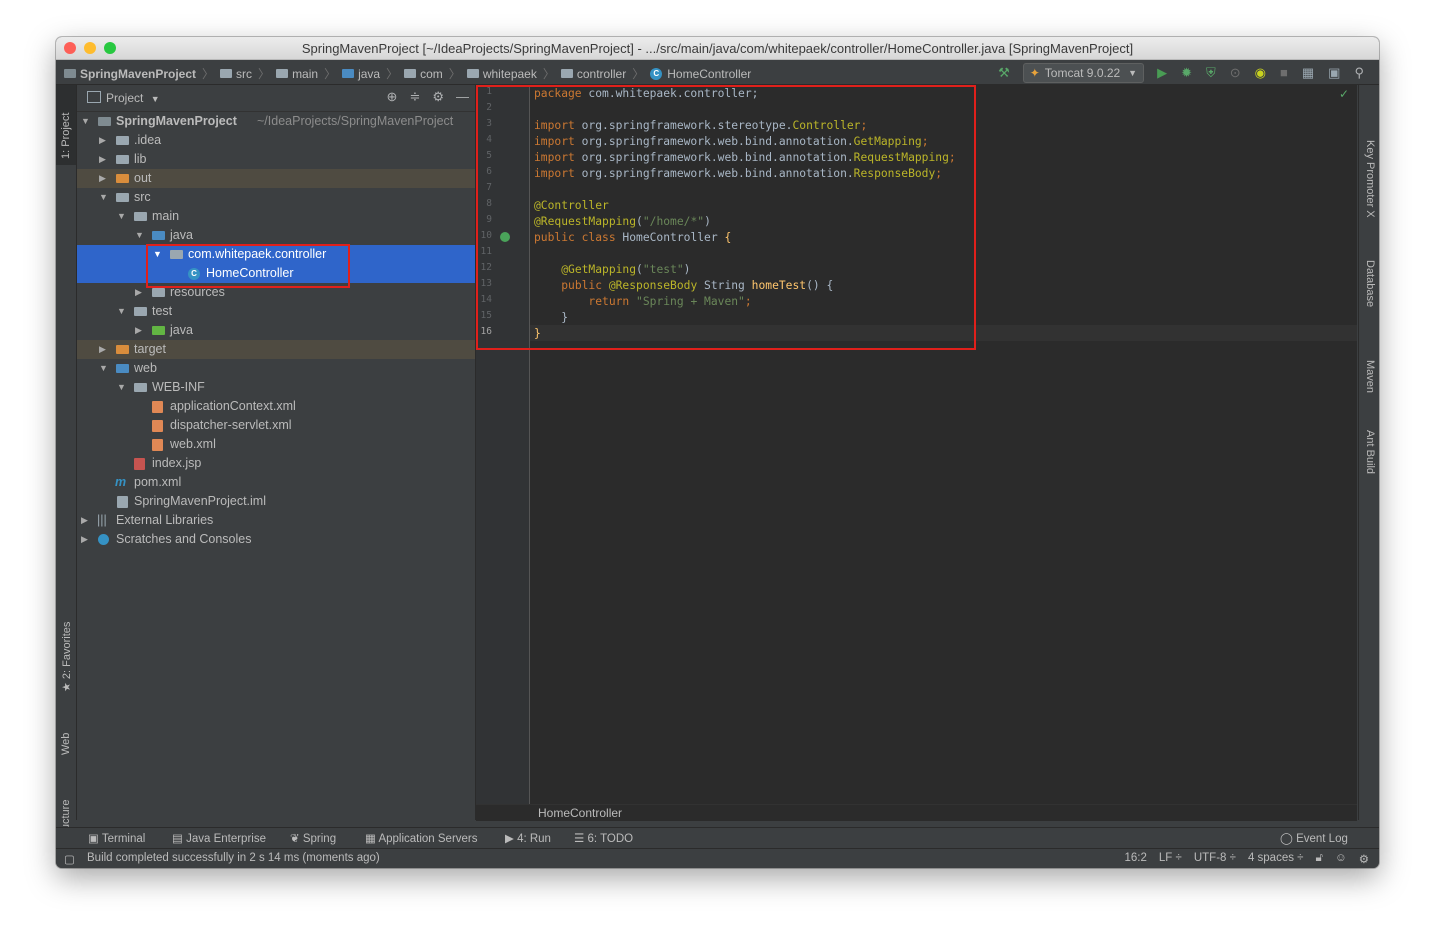 The width and height of the screenshot is (1435, 943). I want to click on class-icon: C, so click(656, 73).